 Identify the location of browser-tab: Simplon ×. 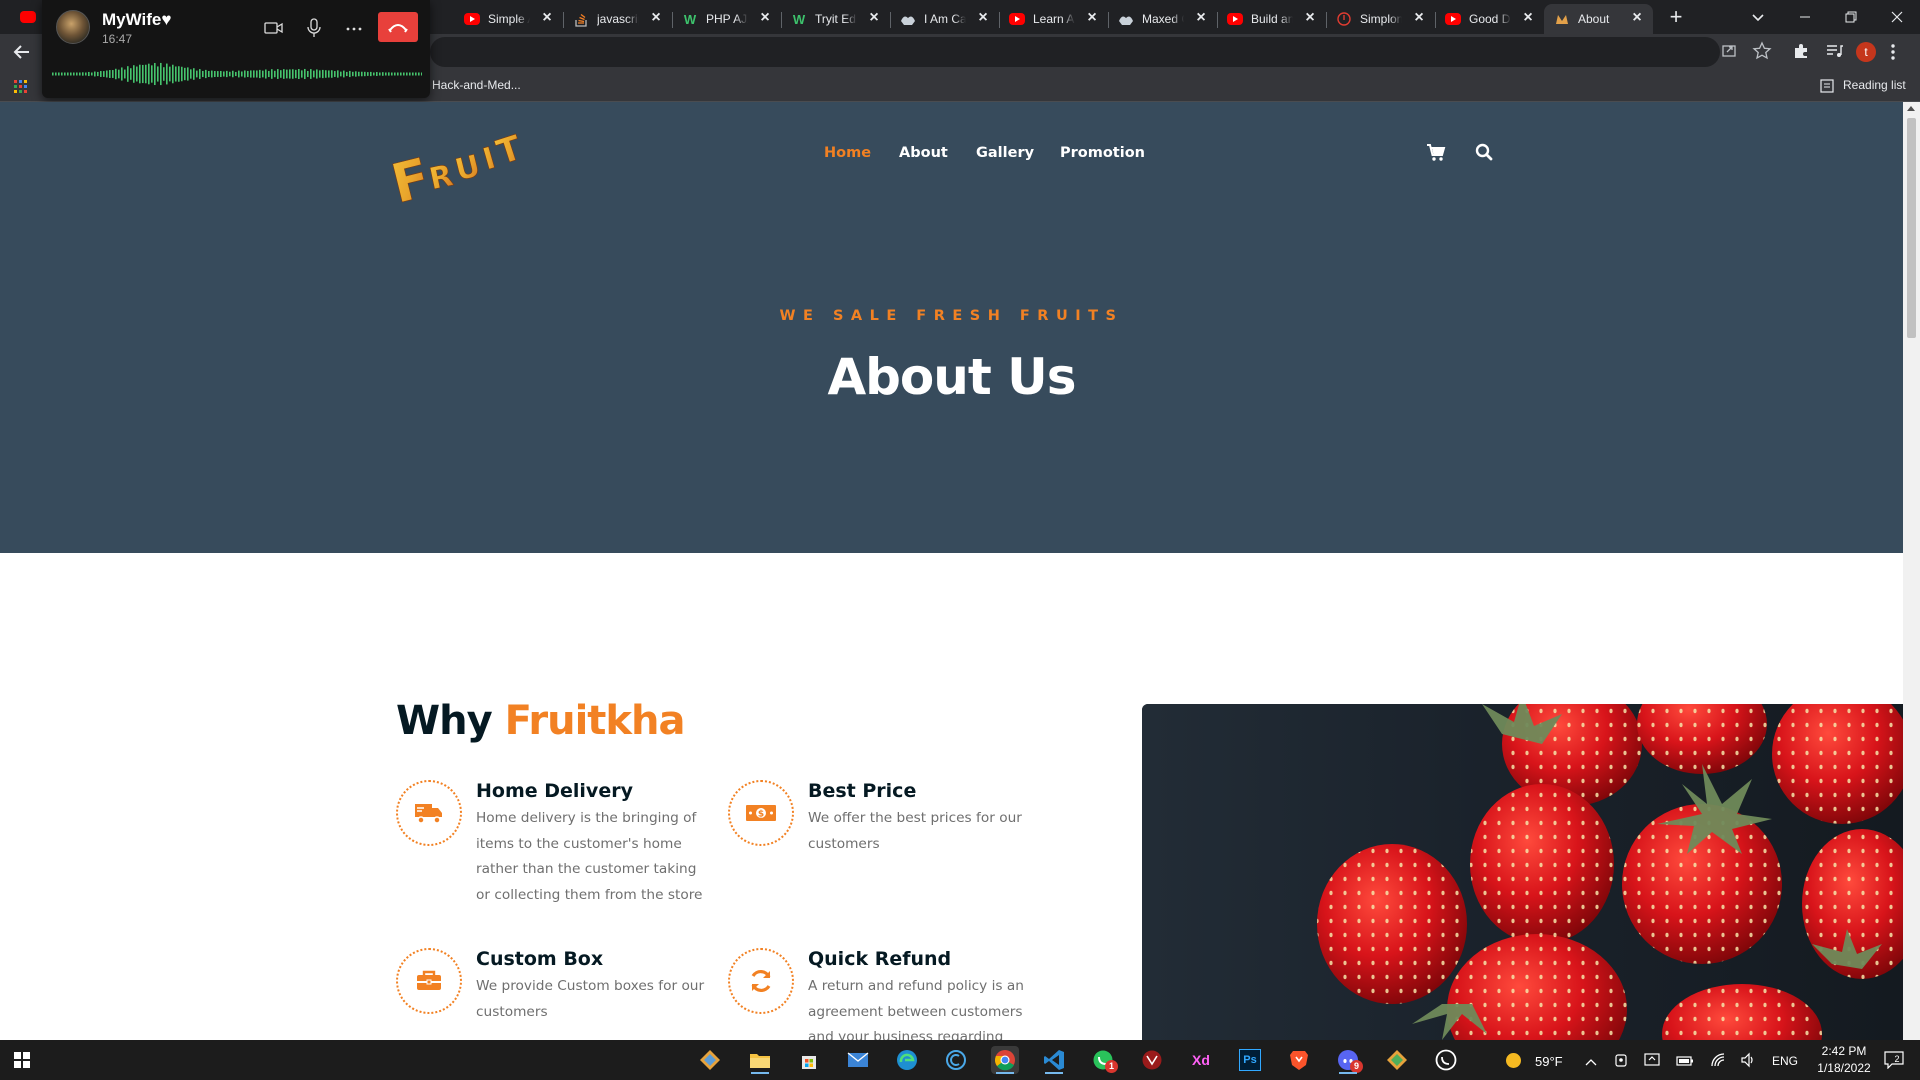
(1381, 19).